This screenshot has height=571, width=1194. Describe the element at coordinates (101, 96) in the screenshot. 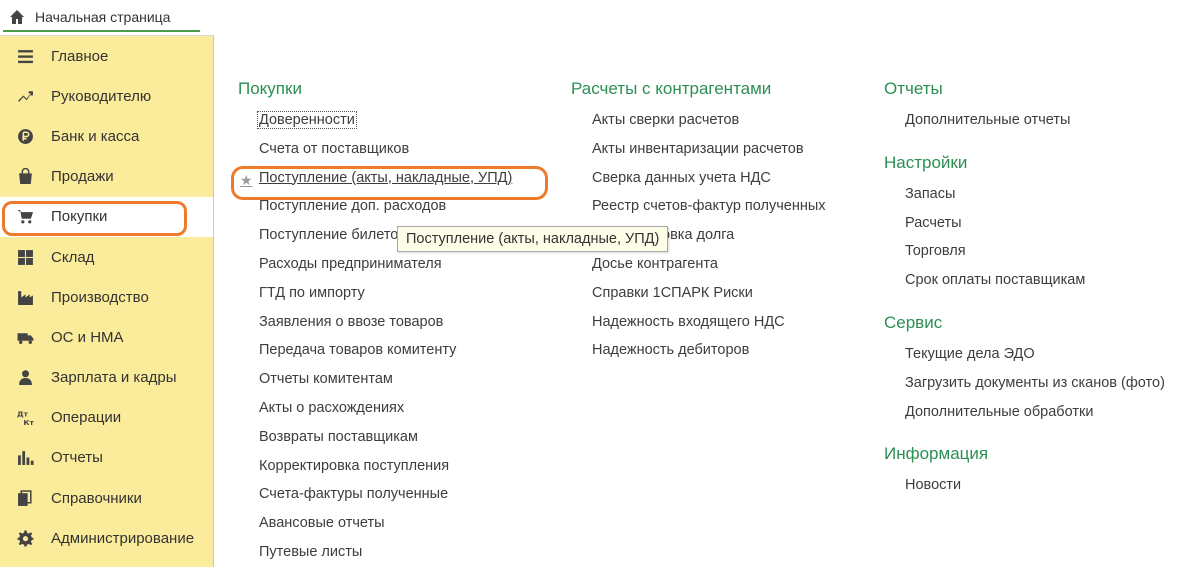

I see `sidebar-item-label: Руководителю` at that location.